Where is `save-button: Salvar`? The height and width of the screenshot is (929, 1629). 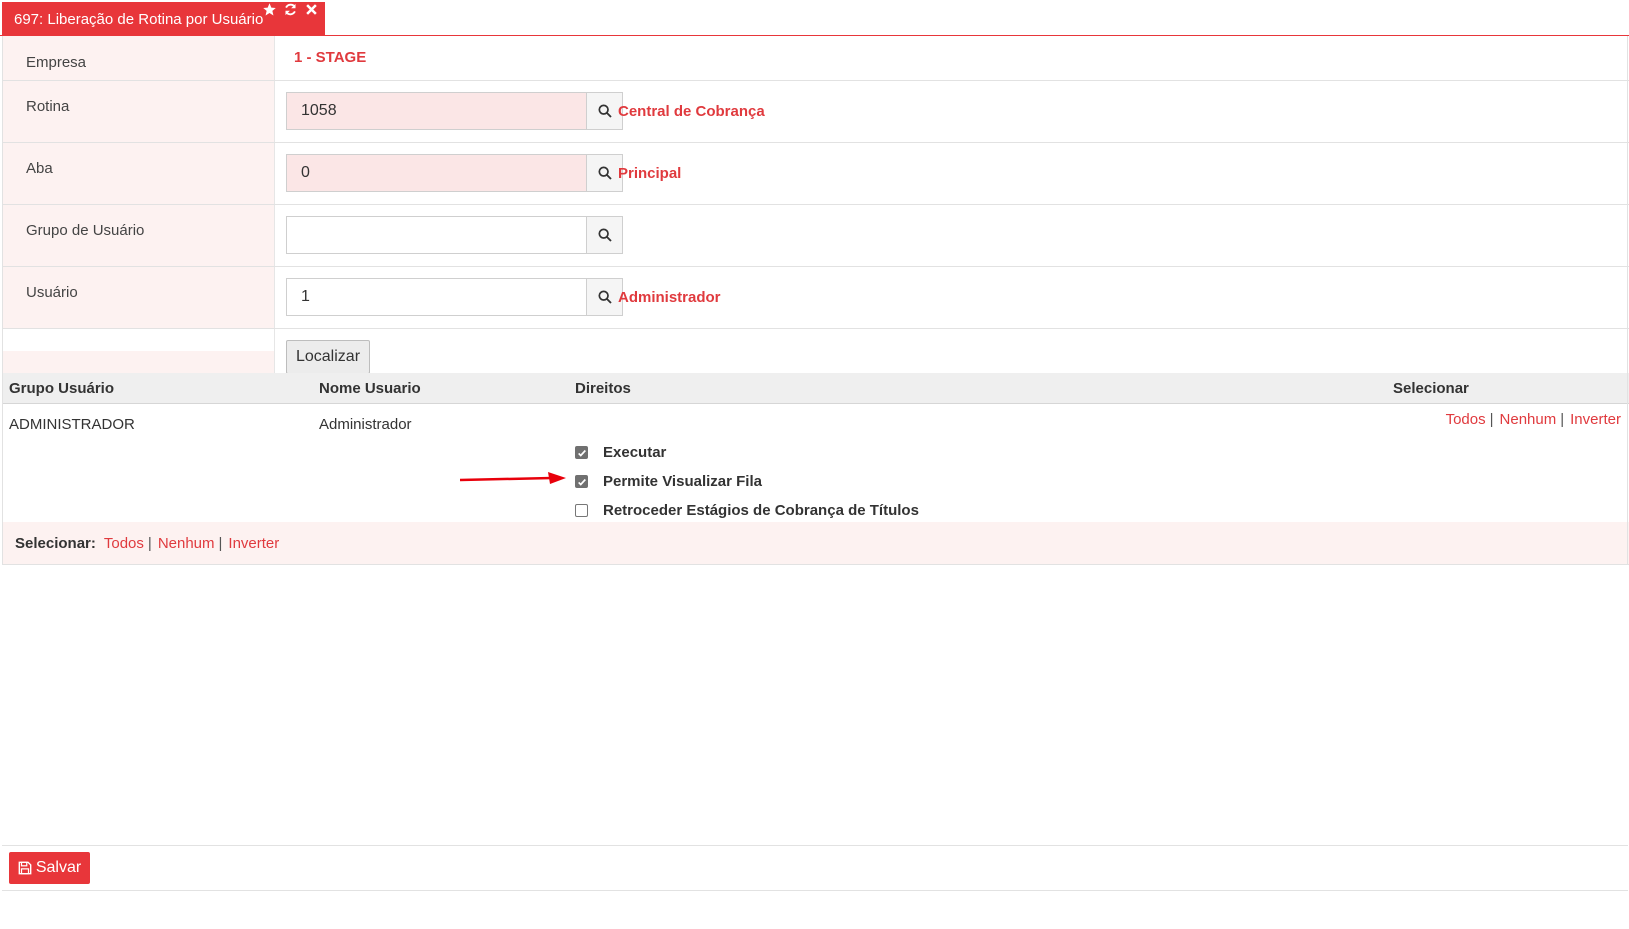
save-button: Salvar is located at coordinates (49, 868).